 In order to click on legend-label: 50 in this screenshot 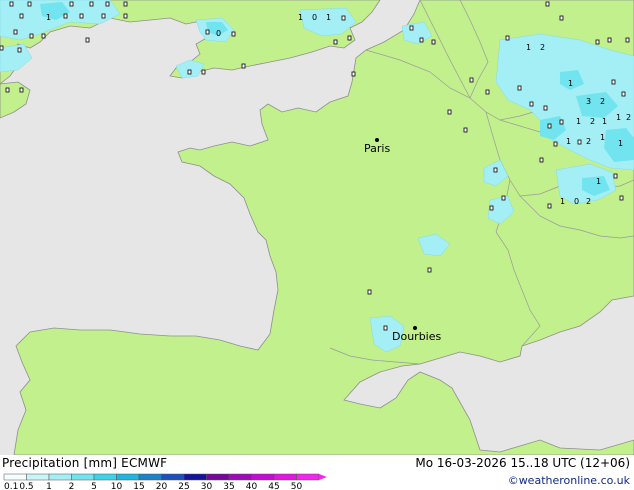, I will do `click(297, 486)`.